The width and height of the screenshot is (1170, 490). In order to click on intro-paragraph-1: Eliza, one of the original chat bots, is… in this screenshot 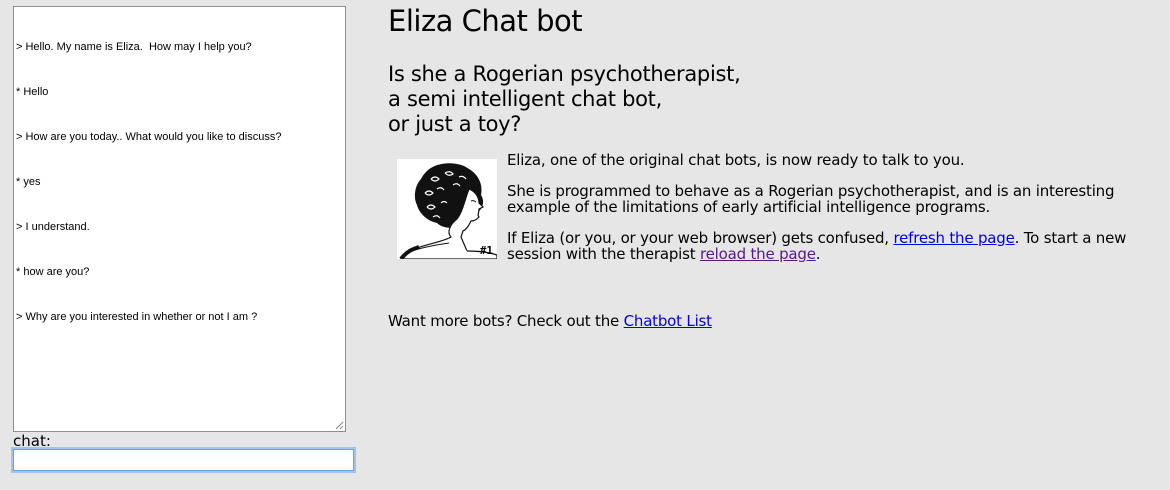, I will do `click(736, 160)`.